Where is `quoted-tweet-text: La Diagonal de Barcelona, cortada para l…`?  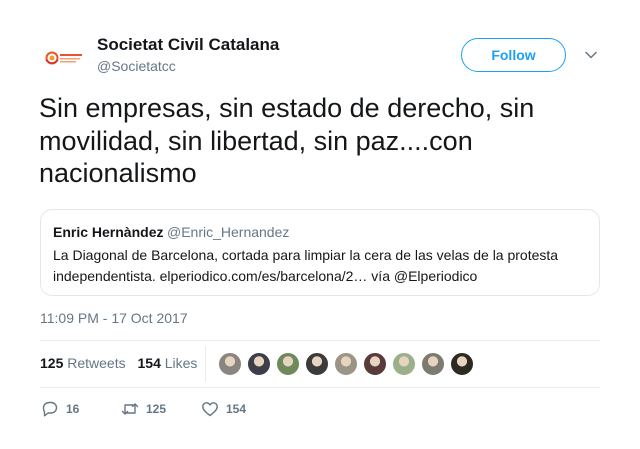 quoted-tweet-text: La Diagonal de Barcelona, cortada para l… is located at coordinates (306, 265).